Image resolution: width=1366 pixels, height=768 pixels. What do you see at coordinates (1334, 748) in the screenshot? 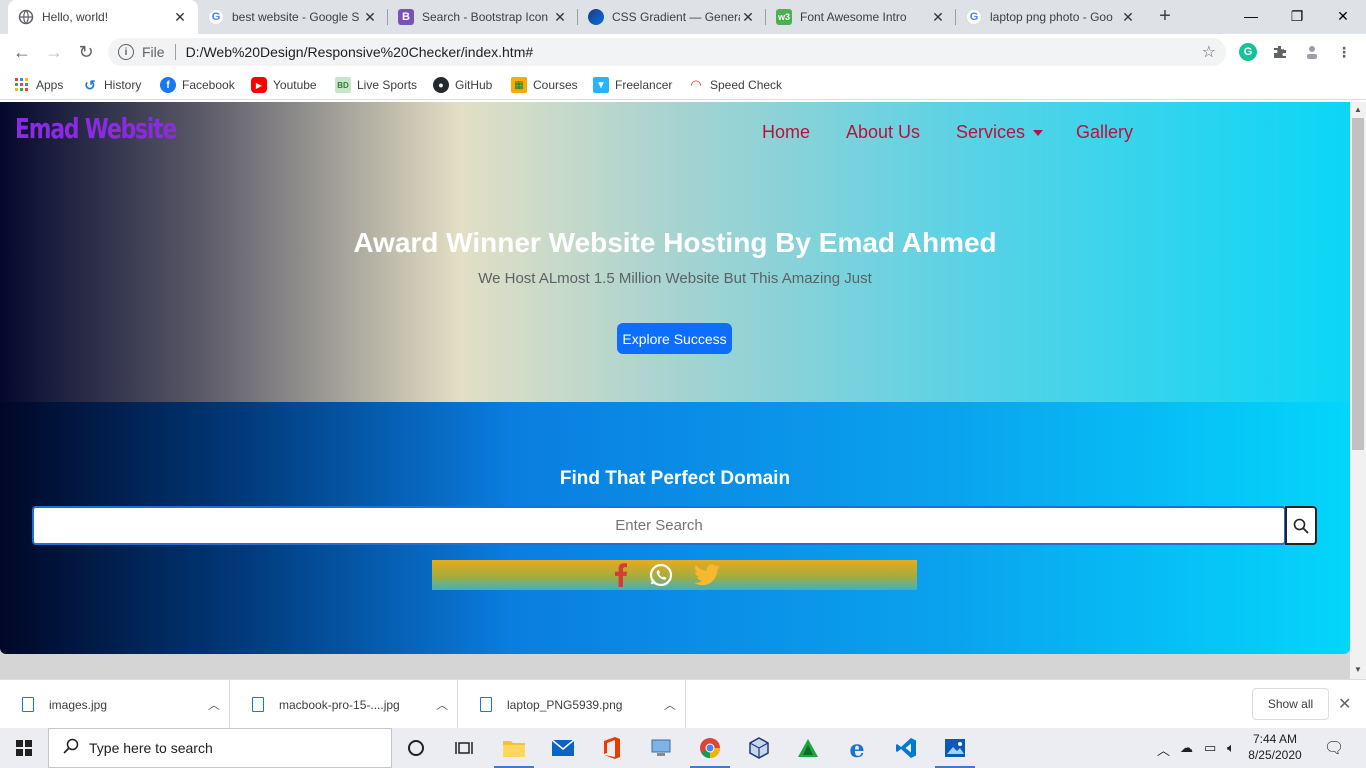
I see `notifications-icon: 🗨︎` at bounding box center [1334, 748].